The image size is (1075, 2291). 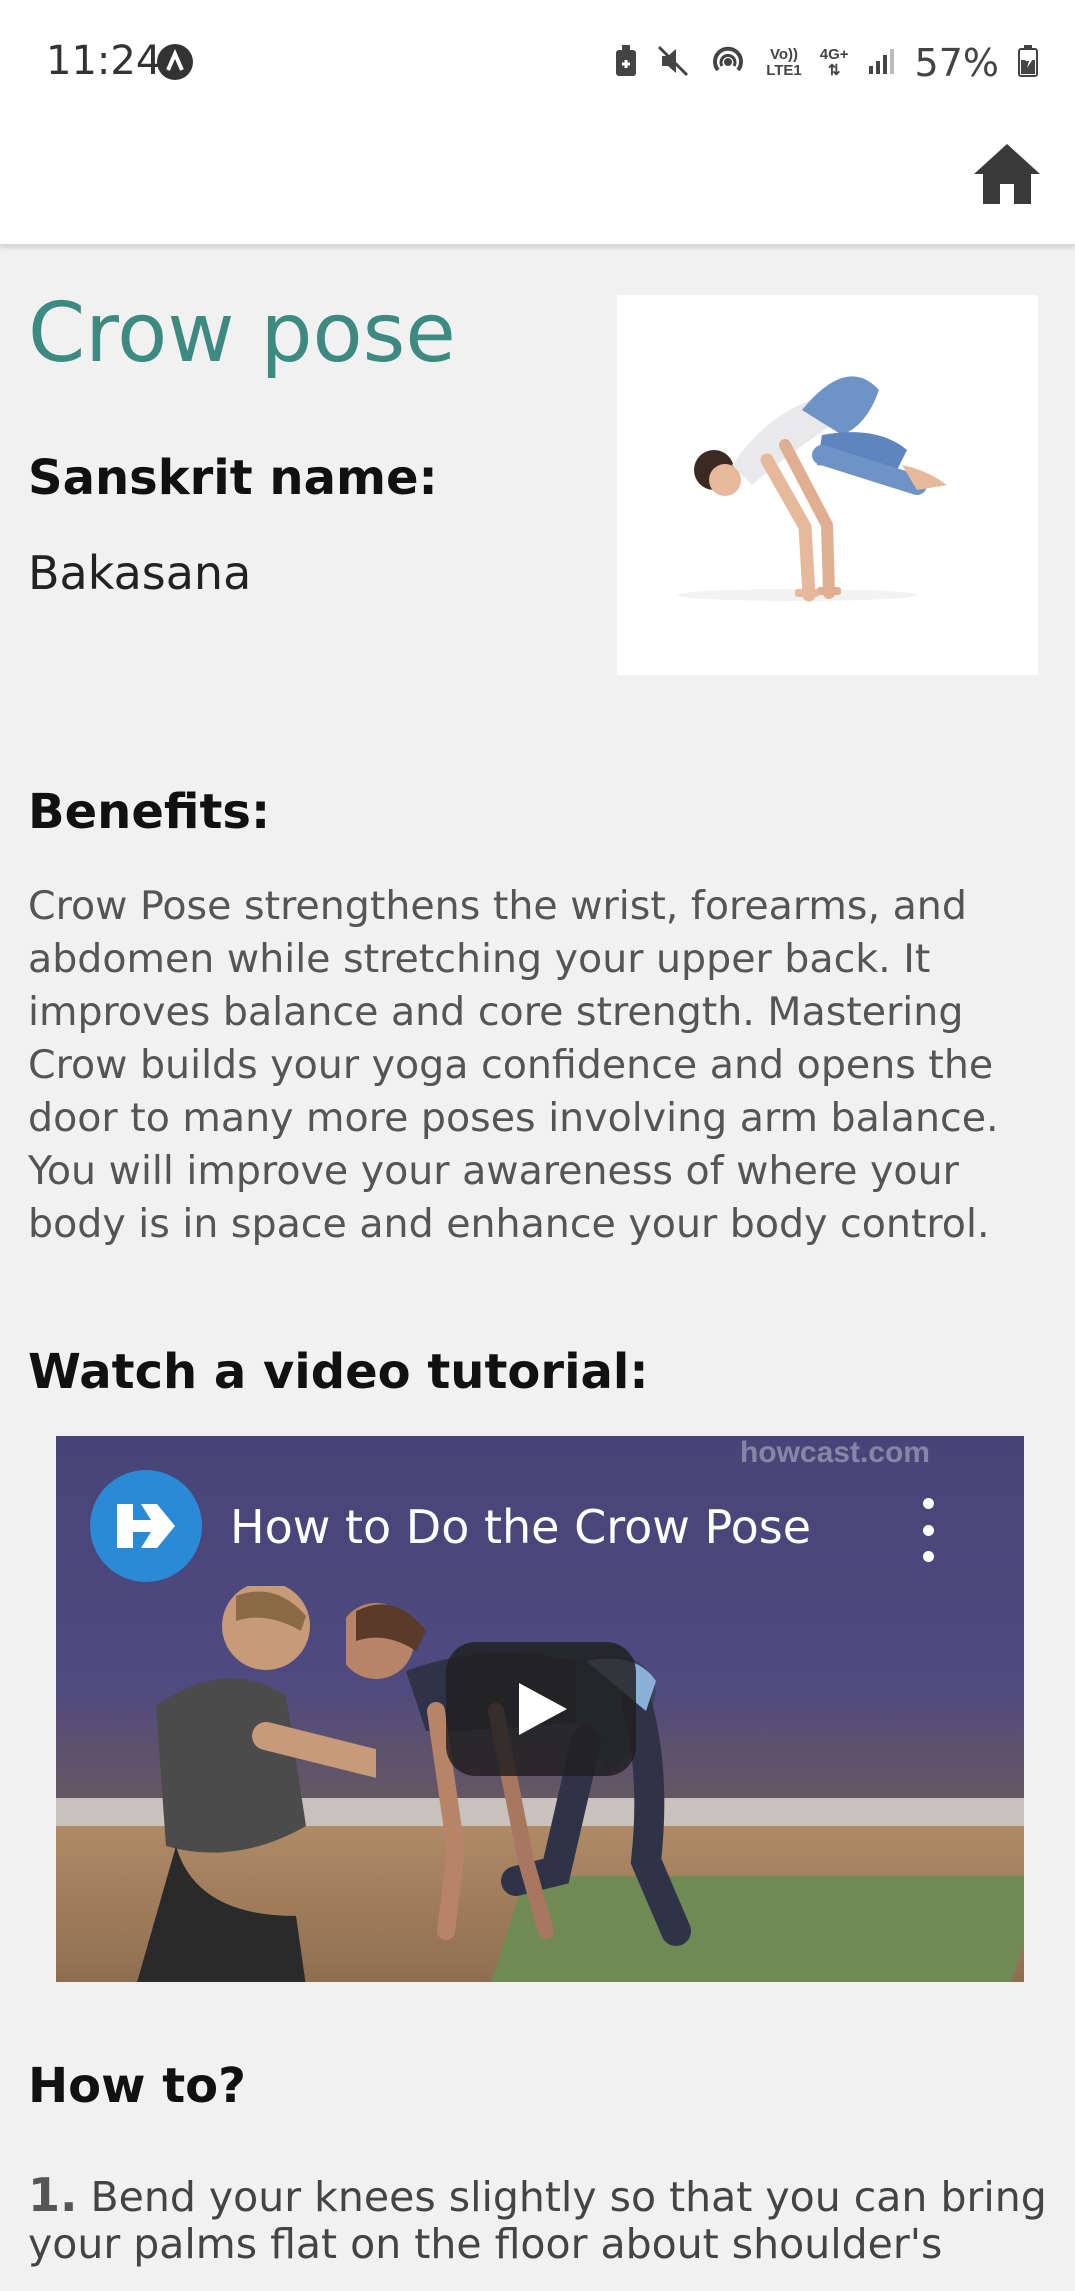 I want to click on video-heading: Watch a video tutorial:, so click(x=338, y=1372).